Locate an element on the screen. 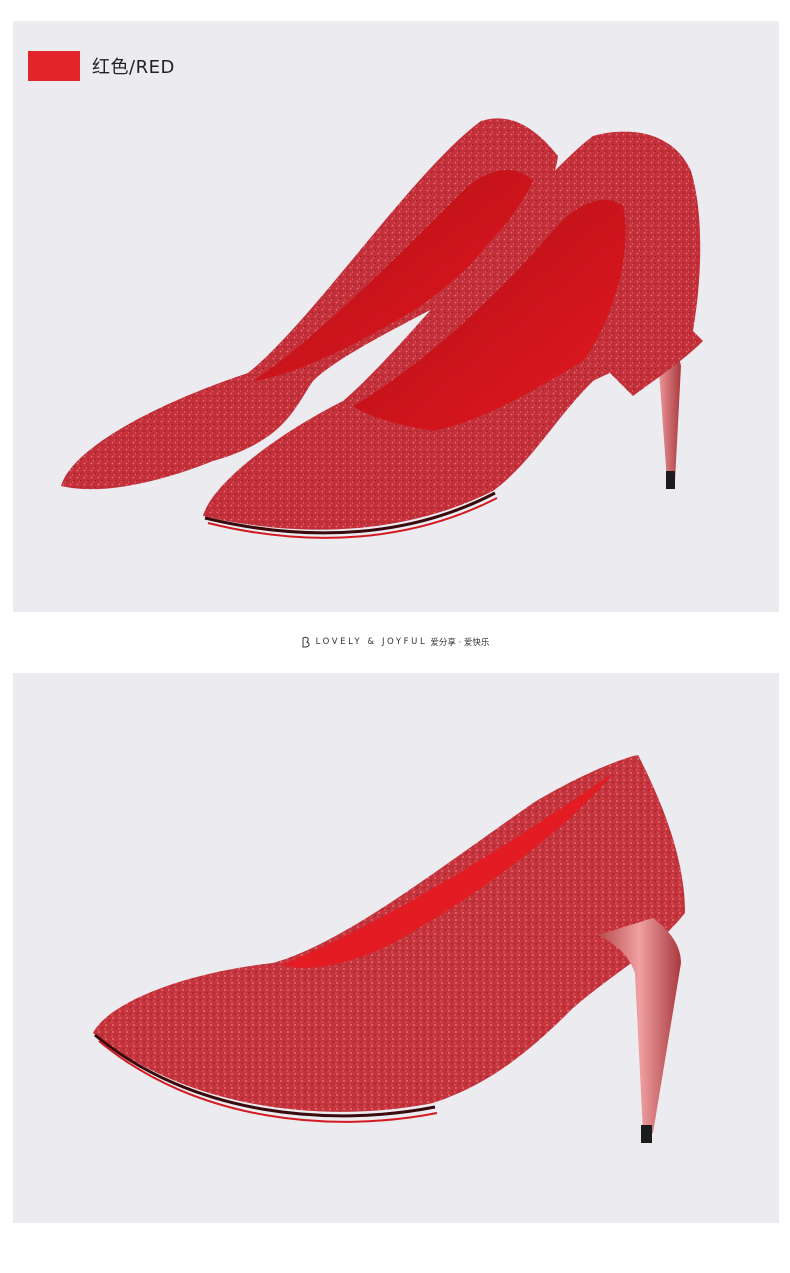 This screenshot has height=1273, width=790. brand-tagline: LOVELY & JOYFUL 爱分享 · 爱快乐 is located at coordinates (395, 642).